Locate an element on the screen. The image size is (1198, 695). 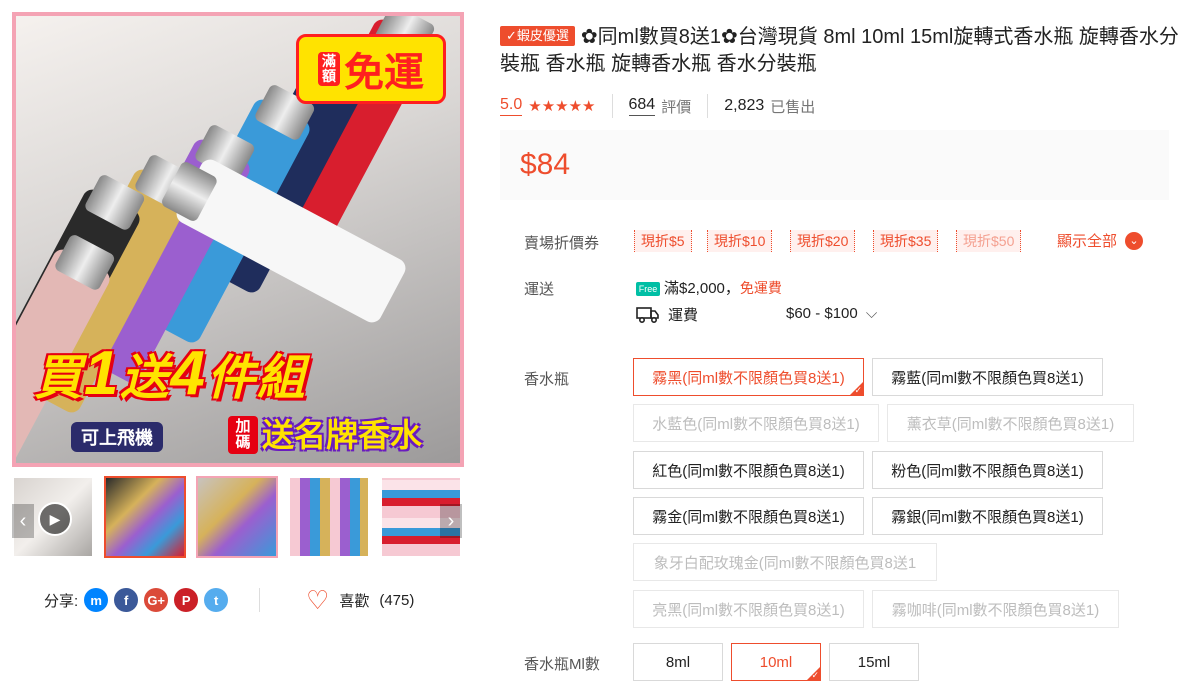
product-stats: 5.0 ★★★★★ 684 評價 2,823 已售出 is located at coordinates (657, 106).